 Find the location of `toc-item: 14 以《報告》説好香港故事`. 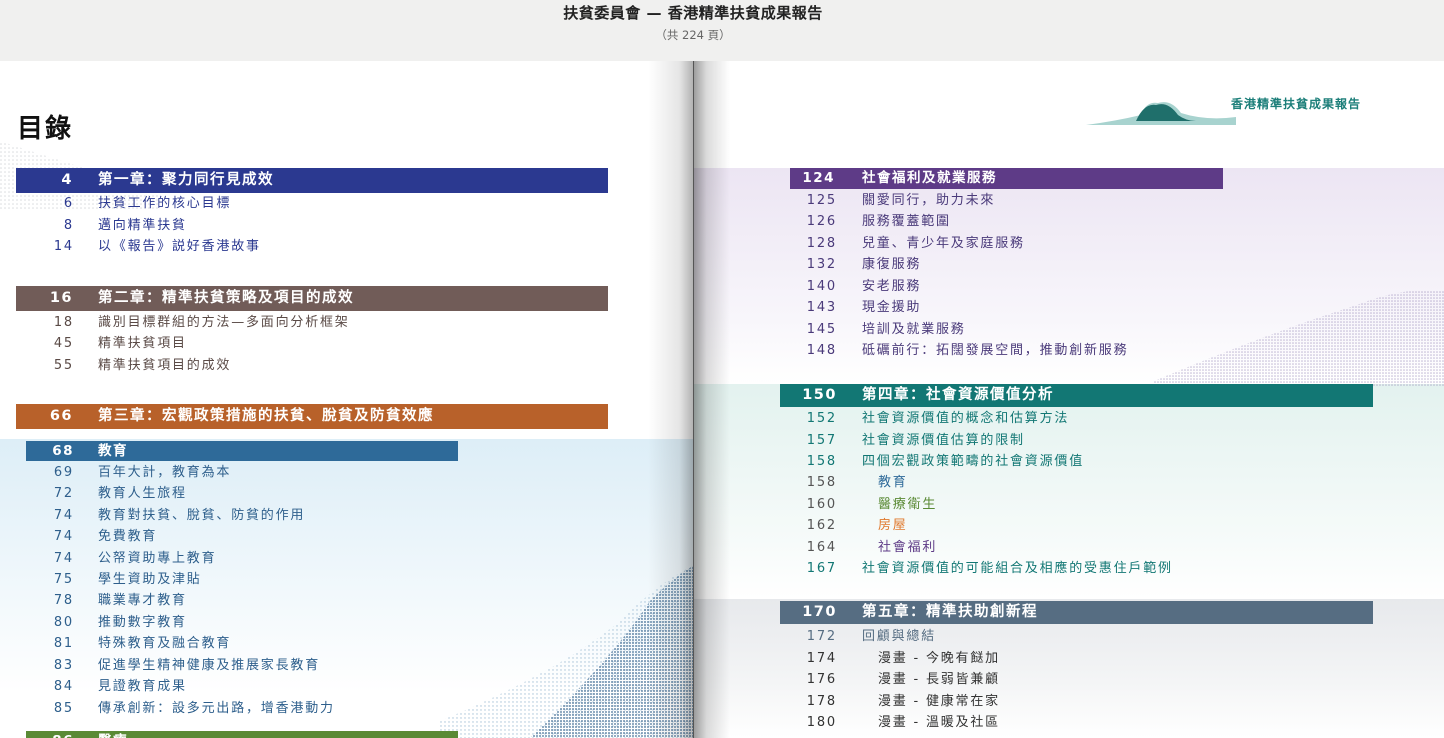

toc-item: 14 以《報告》説好香港故事 is located at coordinates (300, 247).